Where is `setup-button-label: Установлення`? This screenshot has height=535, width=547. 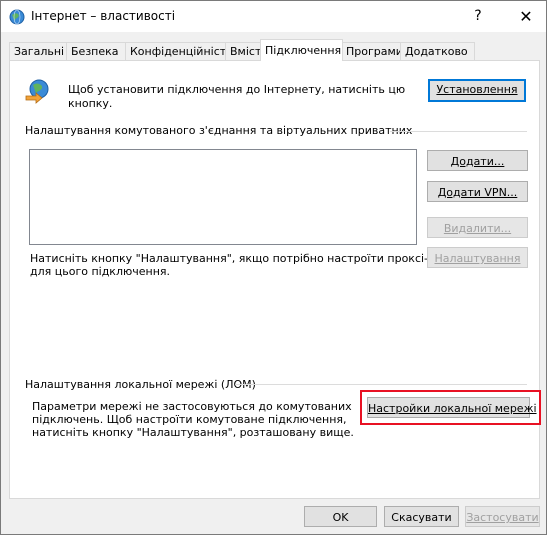 setup-button-label: Установлення is located at coordinates (477, 89).